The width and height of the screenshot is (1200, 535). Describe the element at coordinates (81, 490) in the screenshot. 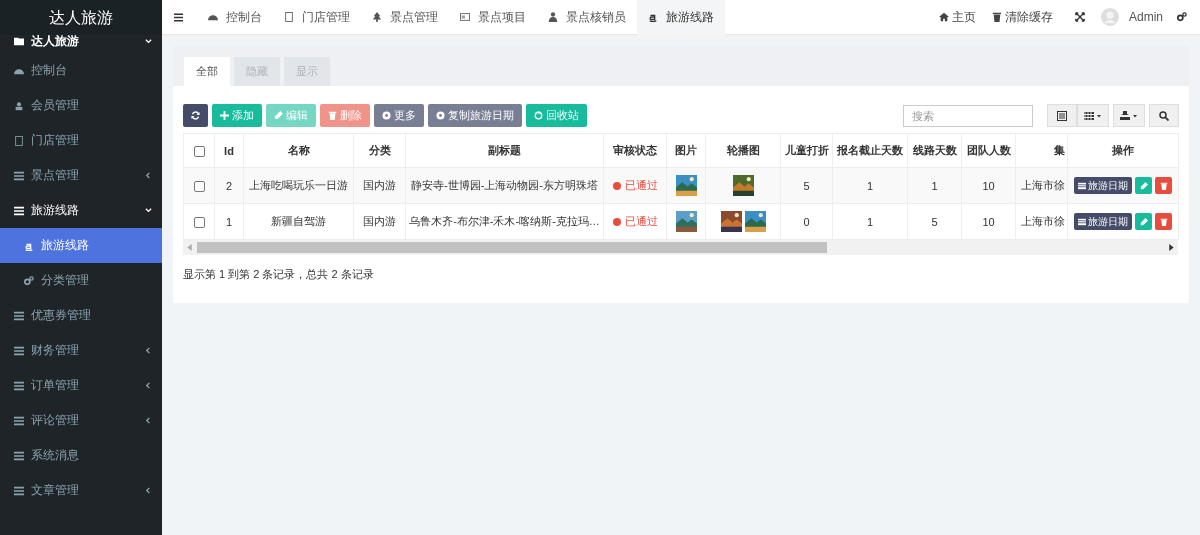

I see `sidebar-item: 文章管理` at that location.